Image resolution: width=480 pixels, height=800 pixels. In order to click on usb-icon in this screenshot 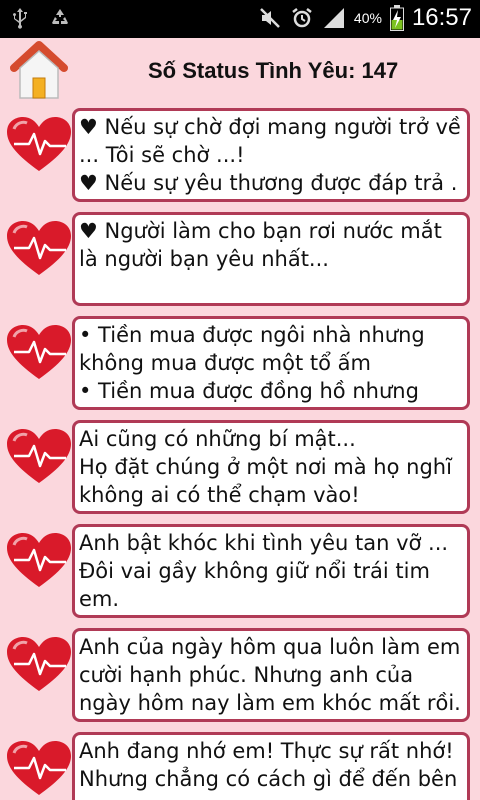, I will do `click(20, 18)`.